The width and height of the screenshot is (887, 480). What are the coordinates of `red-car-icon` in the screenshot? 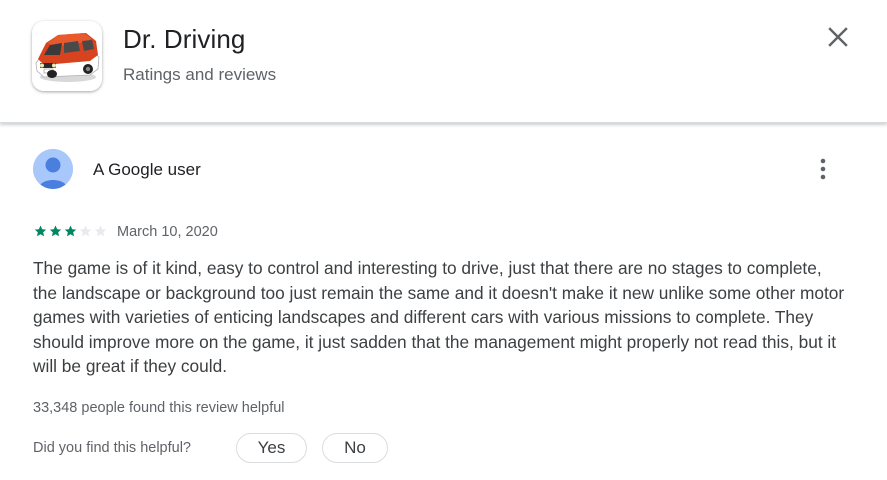 It's located at (67, 56).